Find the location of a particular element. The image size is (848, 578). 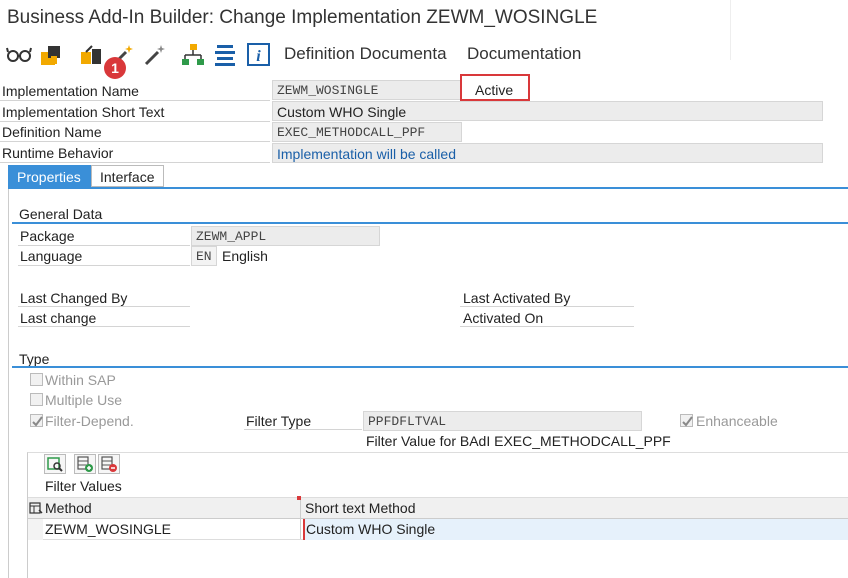

within-sap-label: Within SAP is located at coordinates (80, 380).